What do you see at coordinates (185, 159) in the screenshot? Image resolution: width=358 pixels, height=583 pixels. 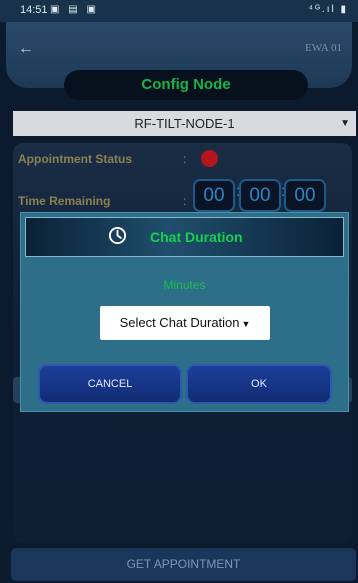 I see `appointment-colon: :` at bounding box center [185, 159].